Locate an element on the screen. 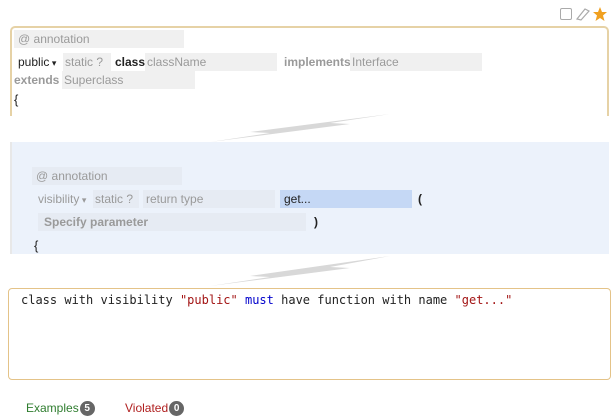 The image size is (613, 420). class-visibility-select: public ▾ is located at coordinates (37, 62).